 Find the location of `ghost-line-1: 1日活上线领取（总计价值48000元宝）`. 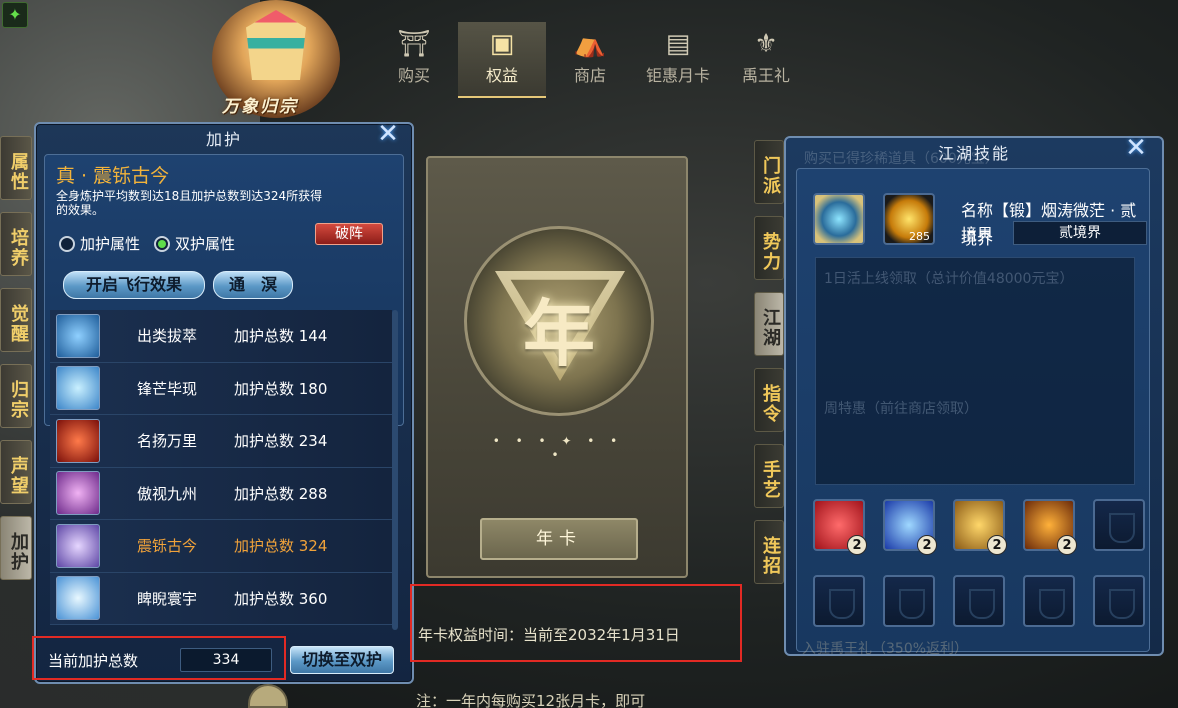

ghost-line-1: 1日活上线领取（总计价值48000元宝） is located at coordinates (949, 279).